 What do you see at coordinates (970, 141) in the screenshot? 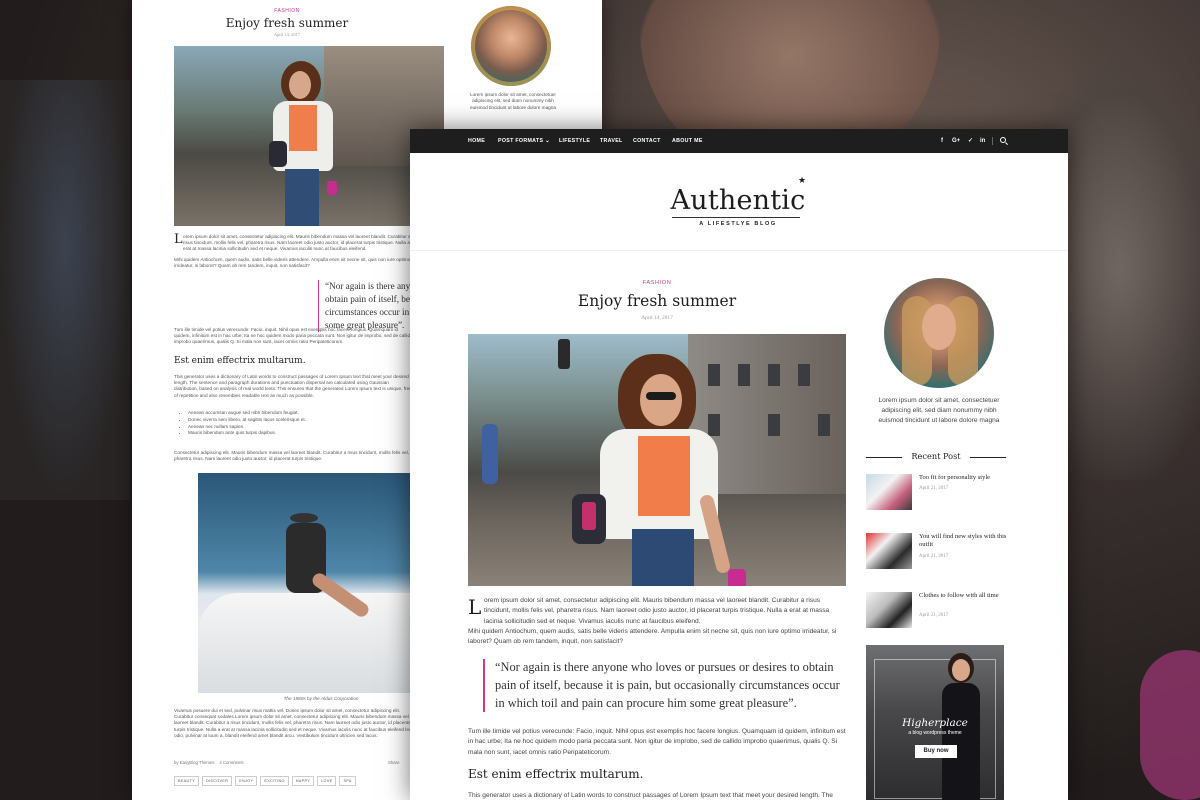
I see `vine-icon: ✓` at bounding box center [970, 141].